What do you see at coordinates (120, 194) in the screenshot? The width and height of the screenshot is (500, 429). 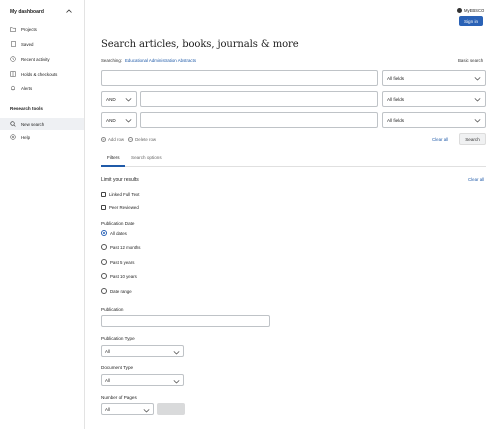 I see `linked-full-text-checkbox: Linked Full Text` at bounding box center [120, 194].